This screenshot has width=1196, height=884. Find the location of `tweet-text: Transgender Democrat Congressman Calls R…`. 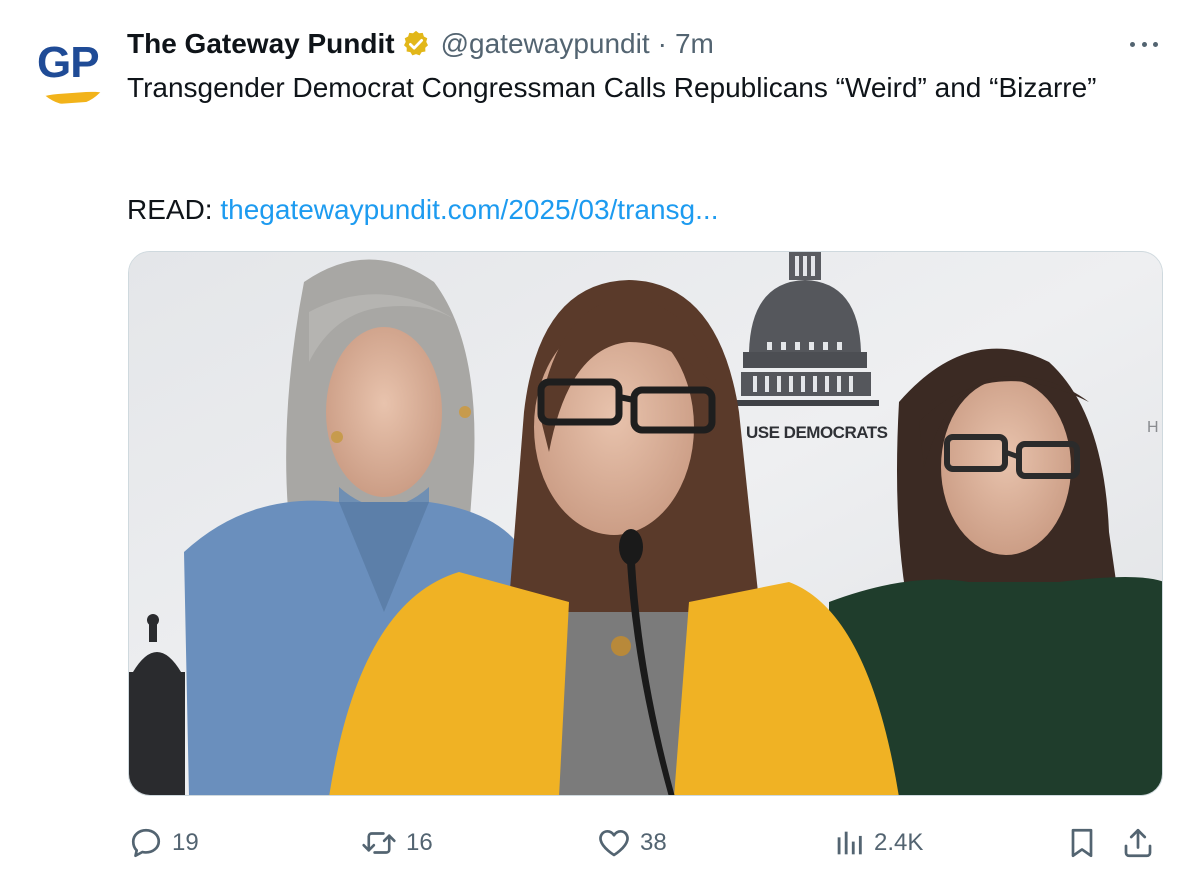

tweet-text: Transgender Democrat Congressman Calls R… is located at coordinates (627, 88).